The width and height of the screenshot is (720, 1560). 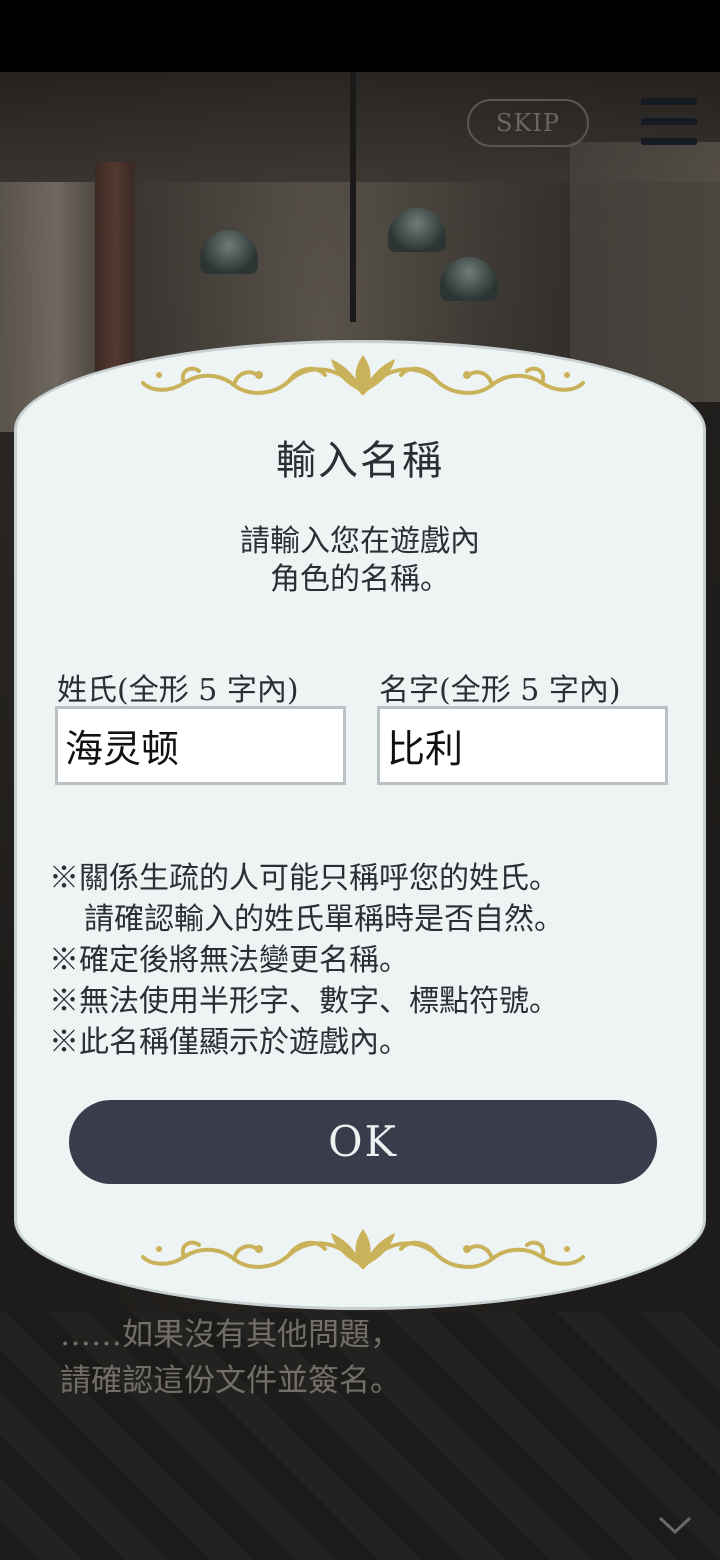 What do you see at coordinates (230, 1335) in the screenshot?
I see `story-line: ……如果沒有其他問題，` at bounding box center [230, 1335].